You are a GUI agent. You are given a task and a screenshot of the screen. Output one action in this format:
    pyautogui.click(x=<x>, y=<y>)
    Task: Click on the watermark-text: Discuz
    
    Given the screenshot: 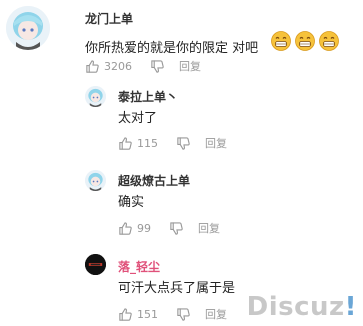 What is the action you would take?
    pyautogui.click(x=295, y=307)
    